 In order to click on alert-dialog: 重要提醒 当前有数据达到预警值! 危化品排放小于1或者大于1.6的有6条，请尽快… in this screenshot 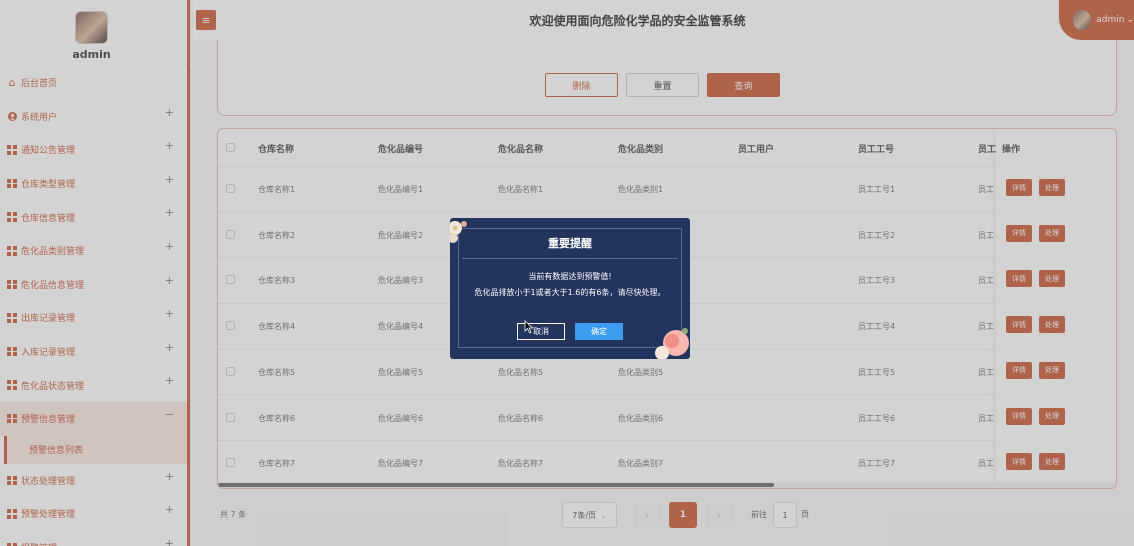, I will do `click(570, 288)`.